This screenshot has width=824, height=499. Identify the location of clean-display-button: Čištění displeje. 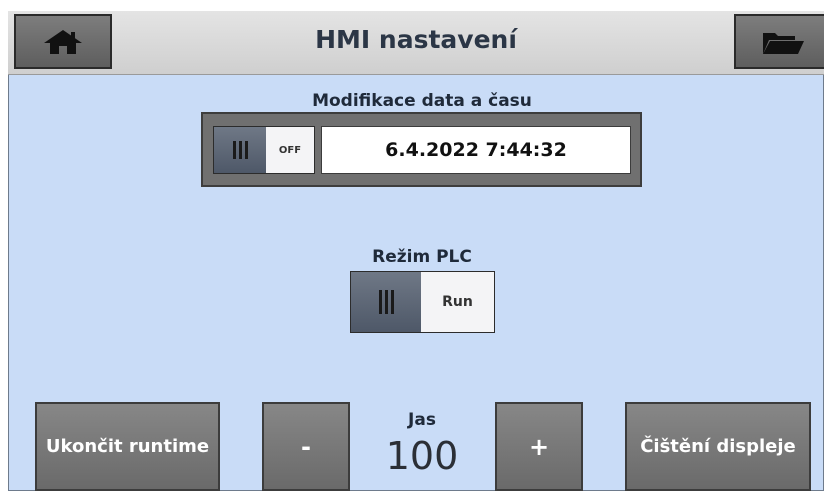
(718, 446).